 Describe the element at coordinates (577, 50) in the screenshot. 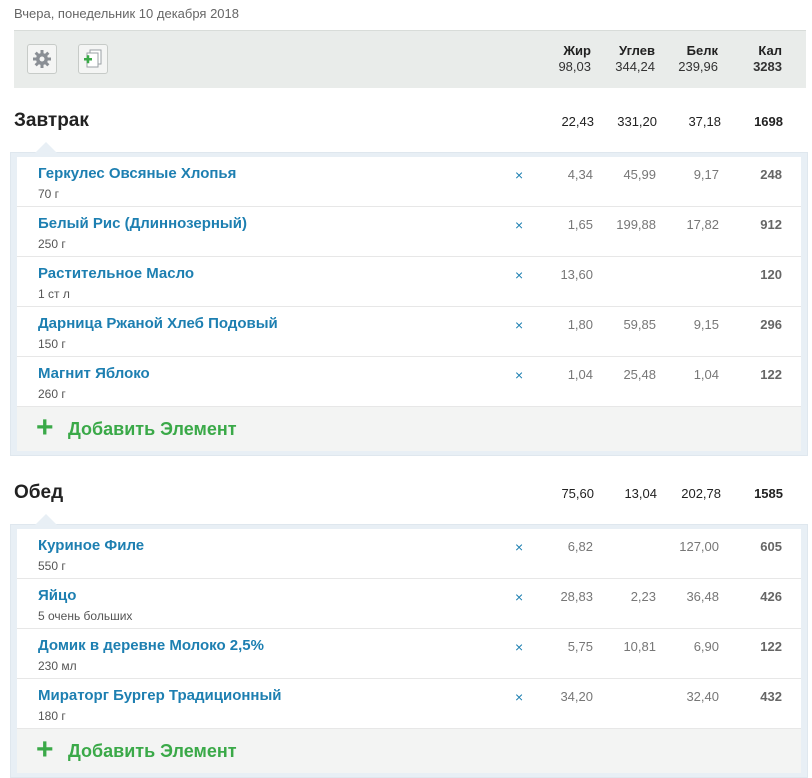

I see `total-fat-label: Жир` at that location.